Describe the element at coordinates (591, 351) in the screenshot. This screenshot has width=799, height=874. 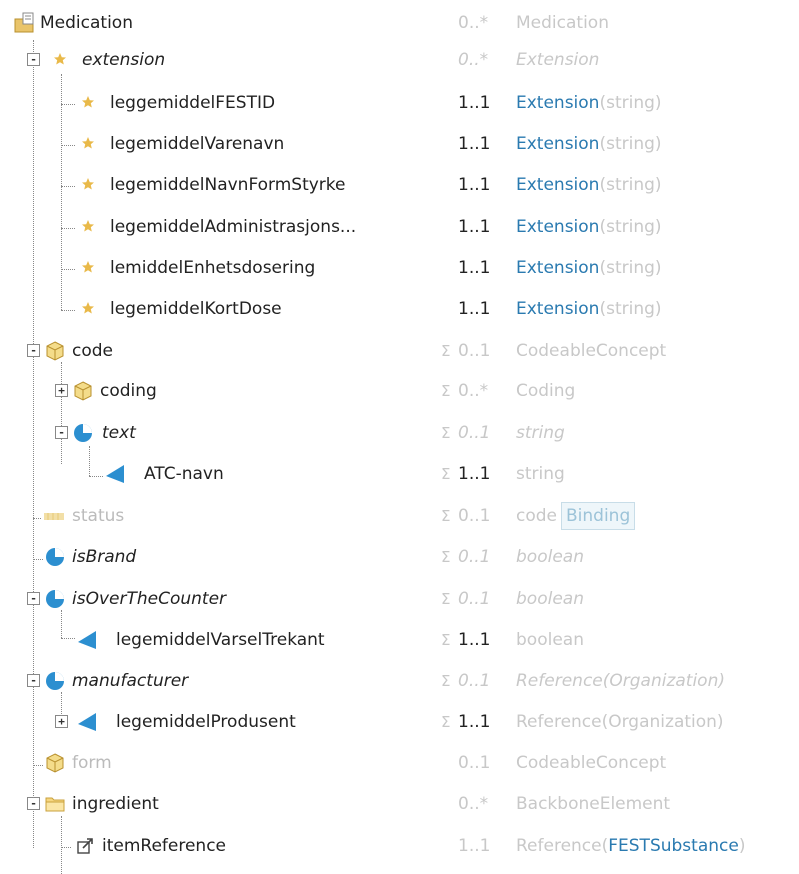
I see `element-type: CodeableConcept` at that location.